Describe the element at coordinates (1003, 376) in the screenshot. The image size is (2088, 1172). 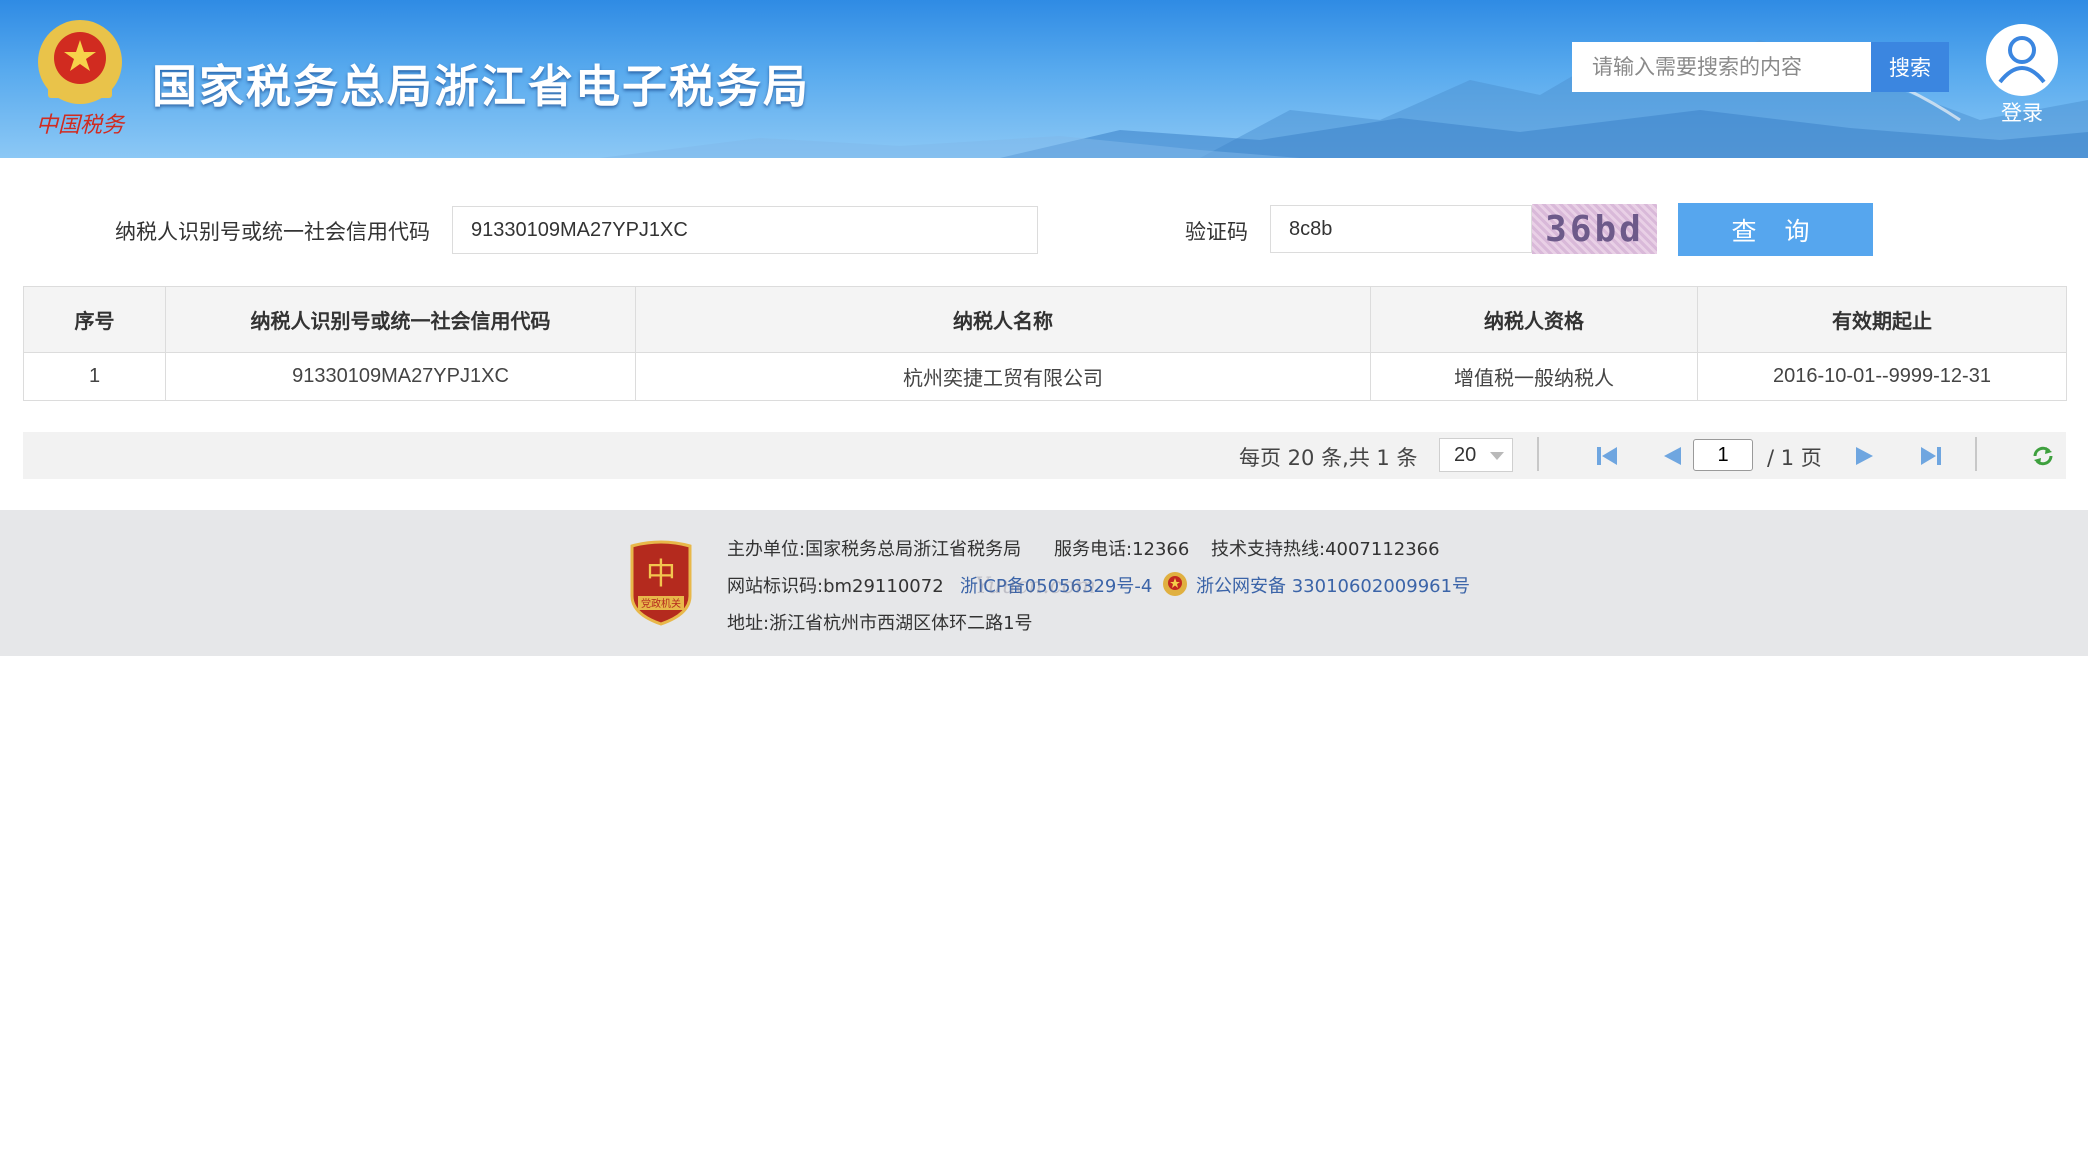
I see `table-cell: 杭州奕捷工贸有限公司` at that location.